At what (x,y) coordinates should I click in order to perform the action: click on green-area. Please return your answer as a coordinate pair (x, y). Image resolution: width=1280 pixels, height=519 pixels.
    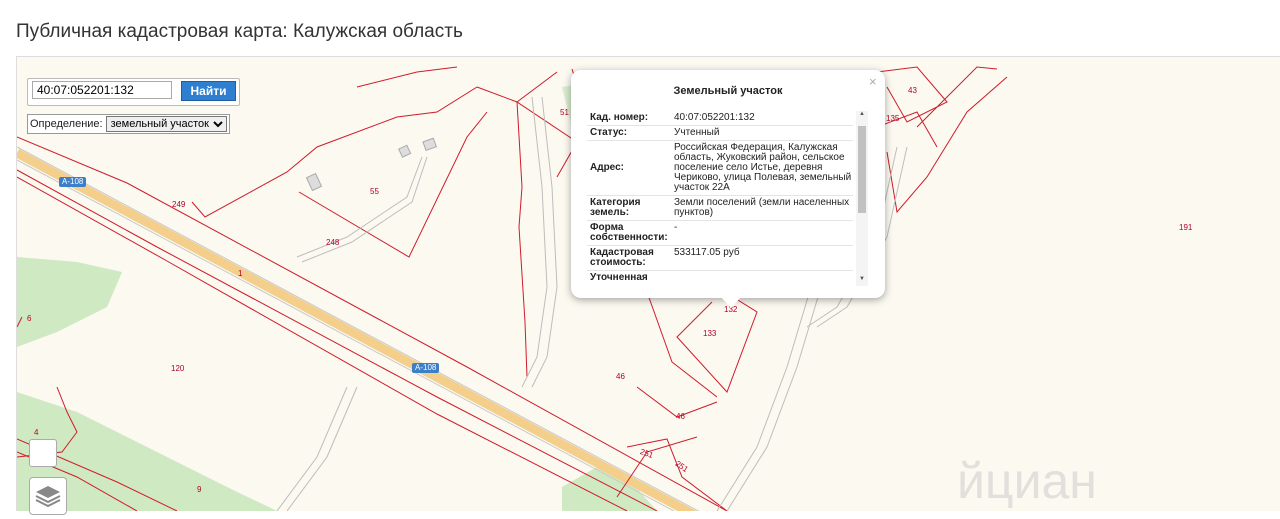
    Looking at the image, I should click on (69, 302).